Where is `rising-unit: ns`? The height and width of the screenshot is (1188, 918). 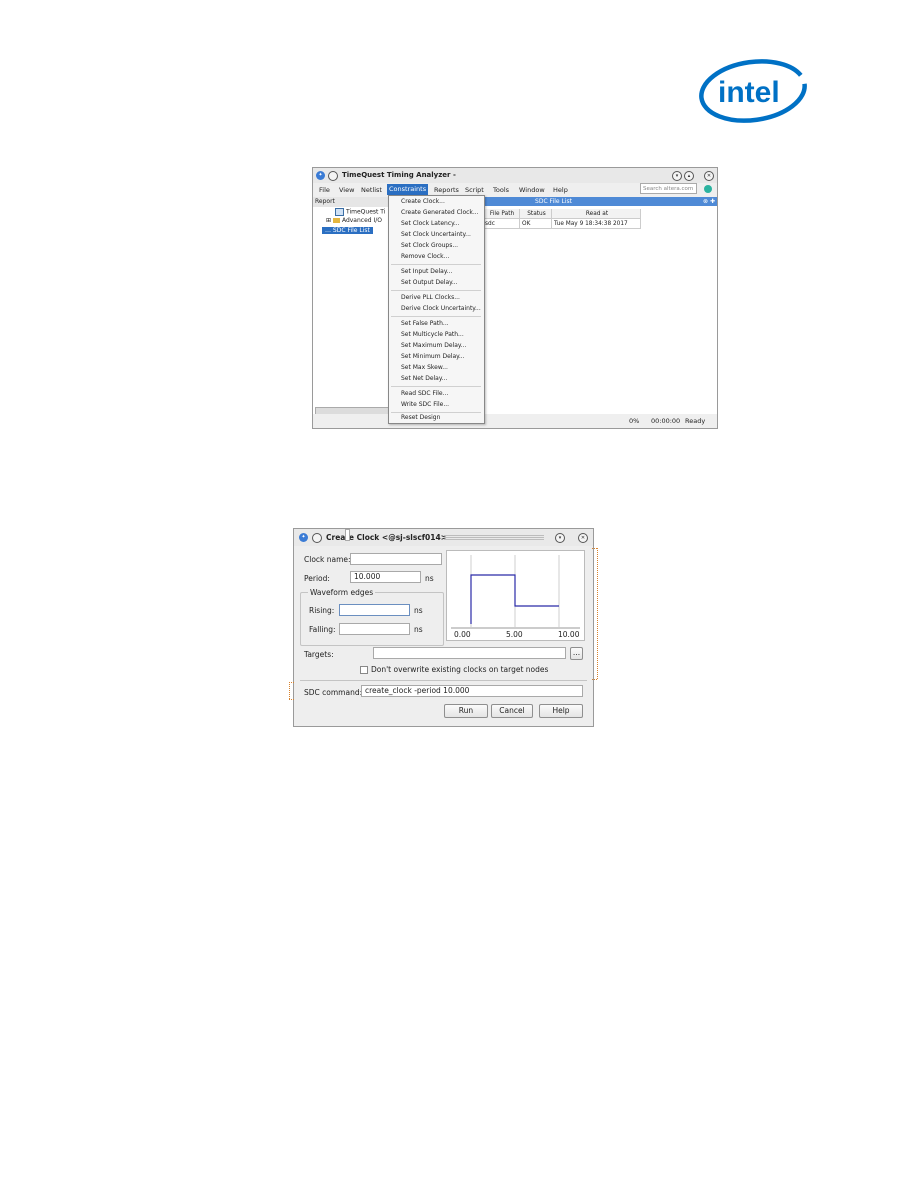 rising-unit: ns is located at coordinates (418, 610).